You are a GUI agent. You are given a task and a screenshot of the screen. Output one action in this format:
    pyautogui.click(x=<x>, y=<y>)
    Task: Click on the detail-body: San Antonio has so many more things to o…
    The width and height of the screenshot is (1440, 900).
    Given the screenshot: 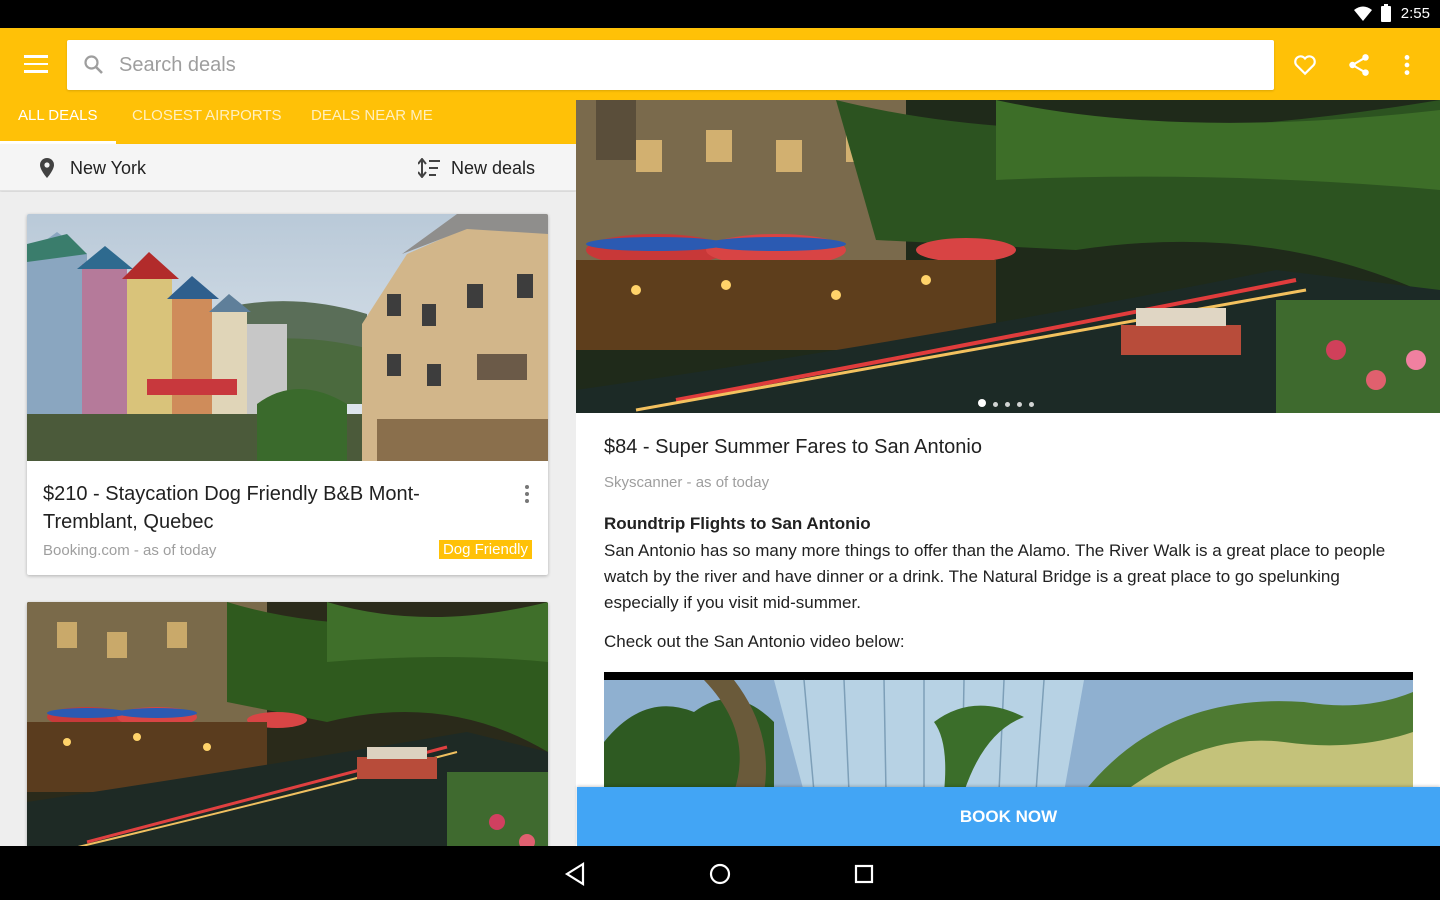 What is the action you would take?
    pyautogui.click(x=995, y=576)
    